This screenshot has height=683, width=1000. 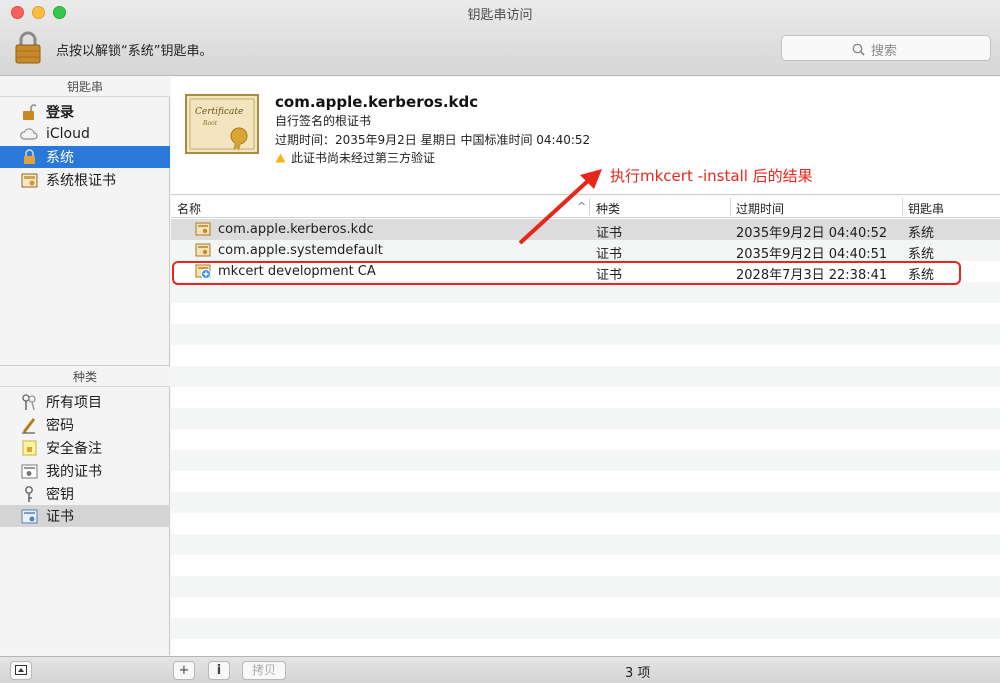 I want to click on item-count: 3 项, so click(x=638, y=673).